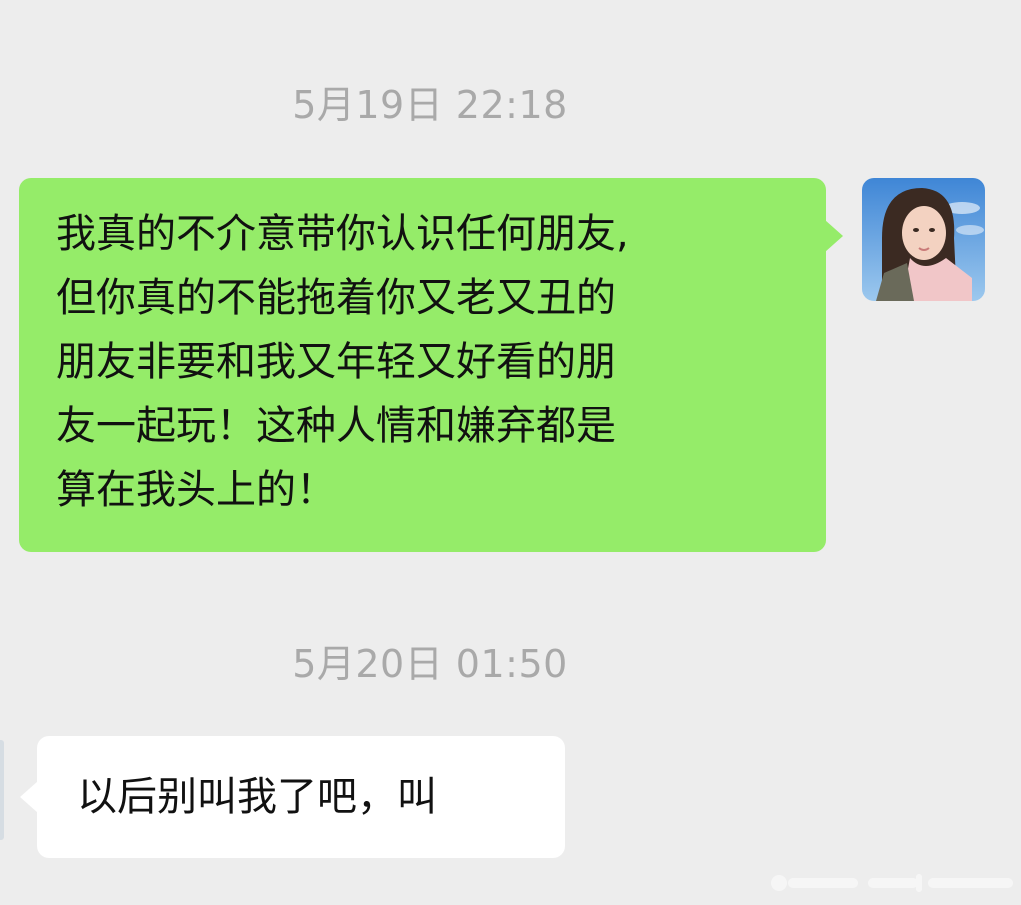  What do you see at coordinates (336, 426) in the screenshot?
I see `message-text-line: 友一起玩！这种人情和嫌弃都是` at bounding box center [336, 426].